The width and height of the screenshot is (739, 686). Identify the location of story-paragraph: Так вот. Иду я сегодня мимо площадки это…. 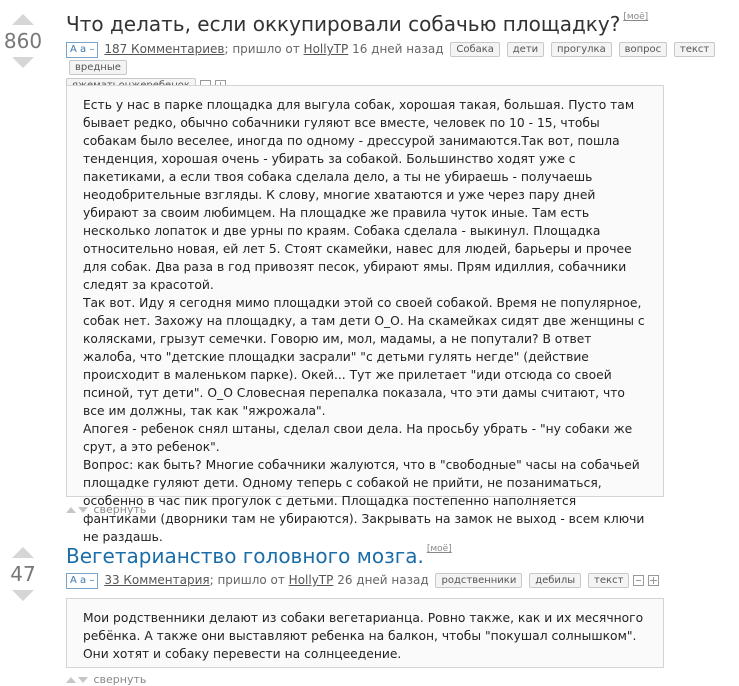
(364, 357).